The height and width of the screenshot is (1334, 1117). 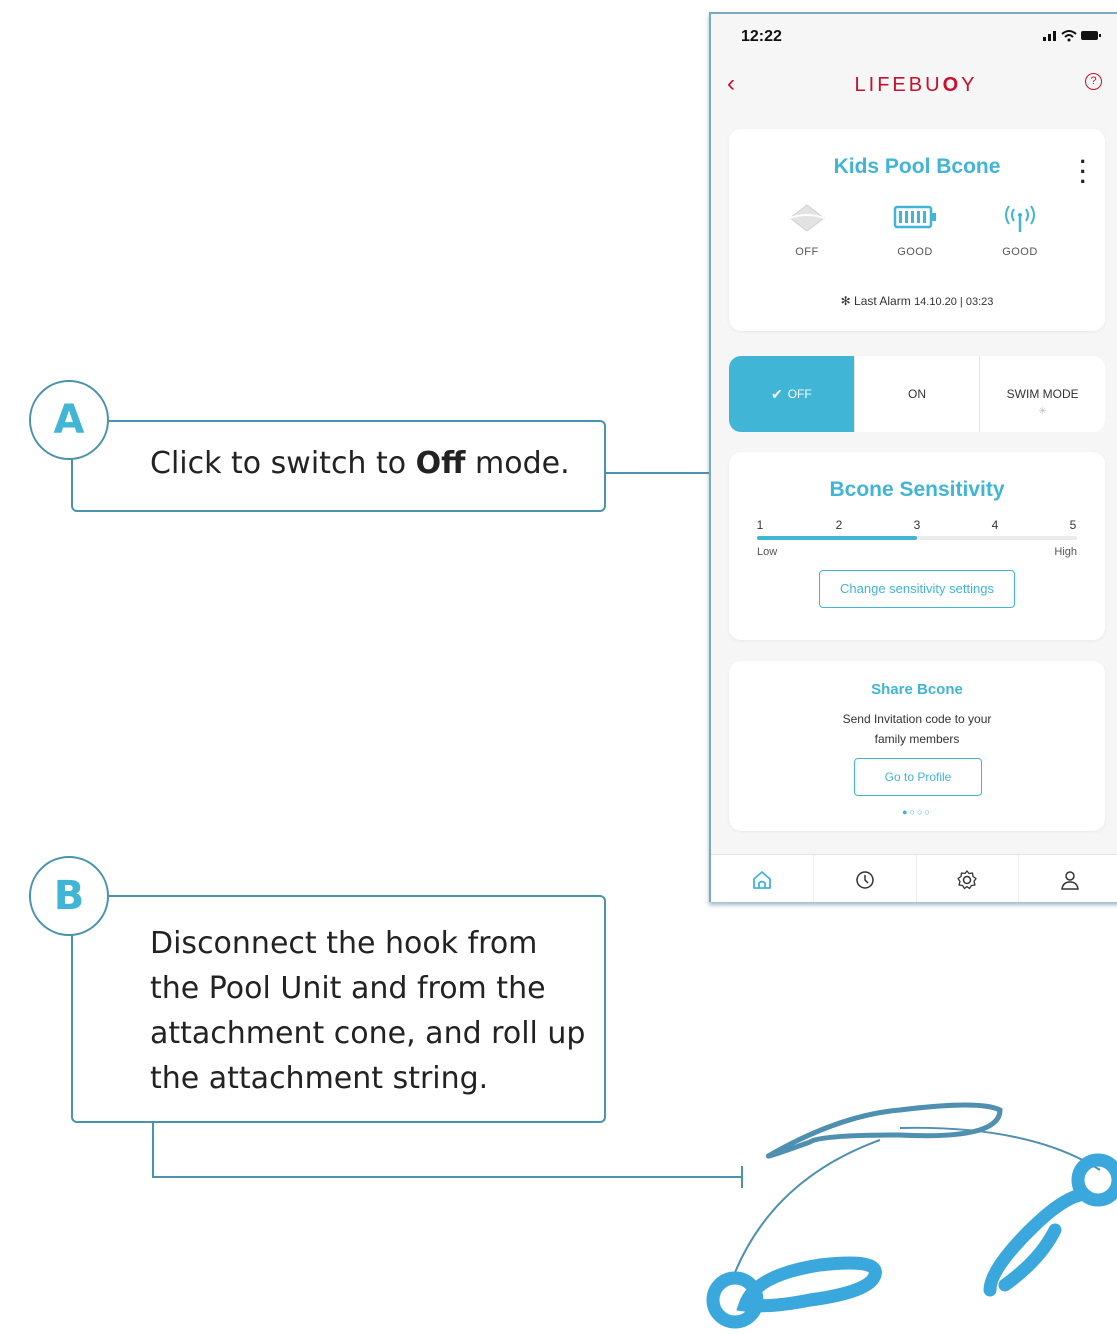 I want to click on mode-selector: ✔ OFF ON SWIM MODE ✳, so click(x=917, y=394).